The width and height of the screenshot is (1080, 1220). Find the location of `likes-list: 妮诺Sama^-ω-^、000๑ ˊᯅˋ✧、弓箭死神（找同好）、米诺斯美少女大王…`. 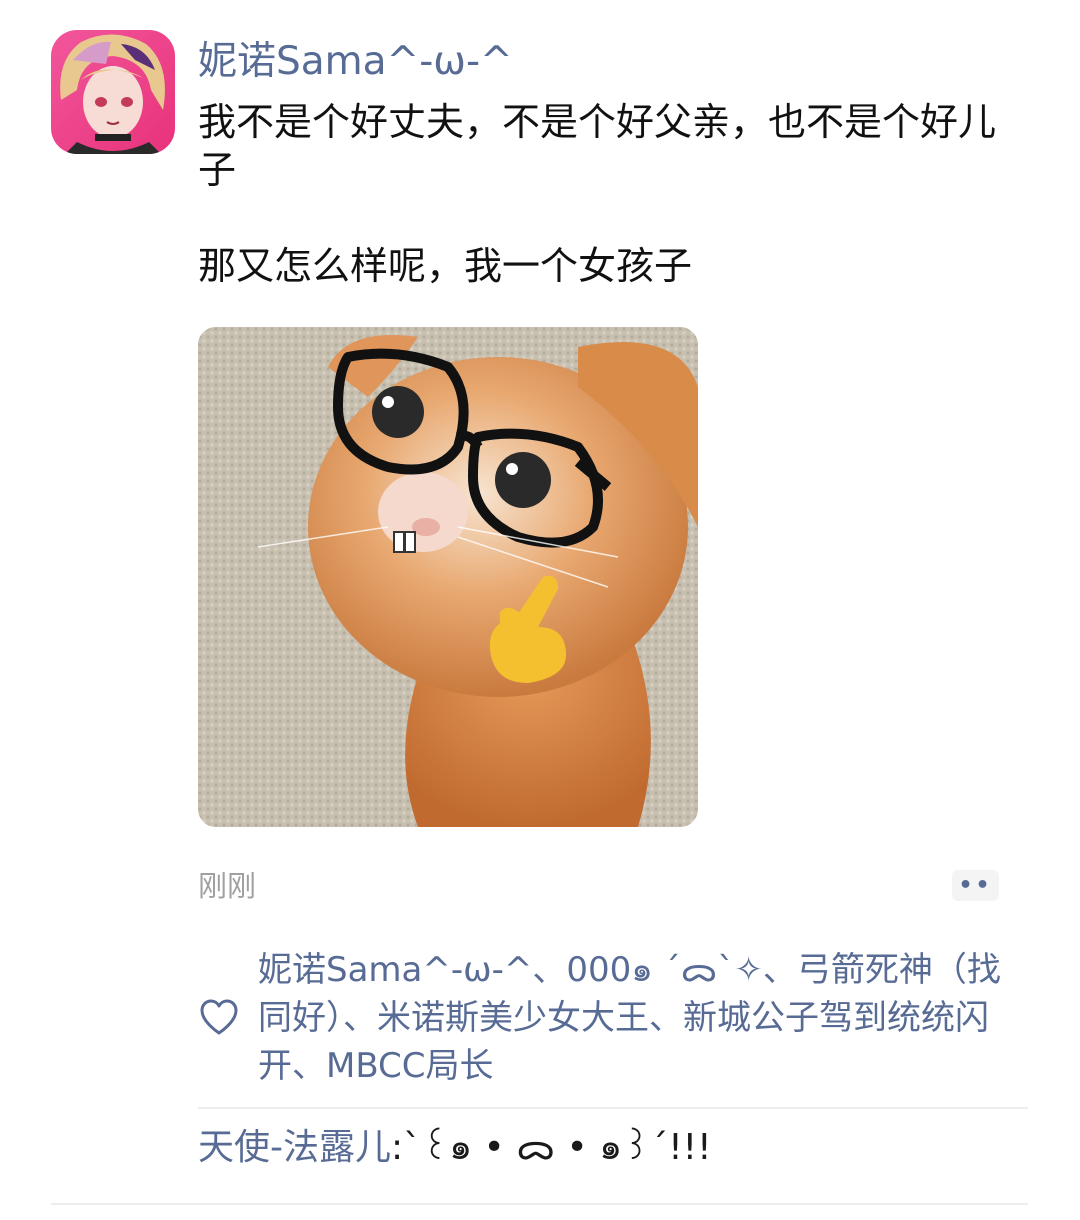

likes-list: 妮诺Sama^-ω-^、000๑ ˊᯅˋ✧、弓箭死神（找同好）、米诺斯美少女大王… is located at coordinates (643, 1018).